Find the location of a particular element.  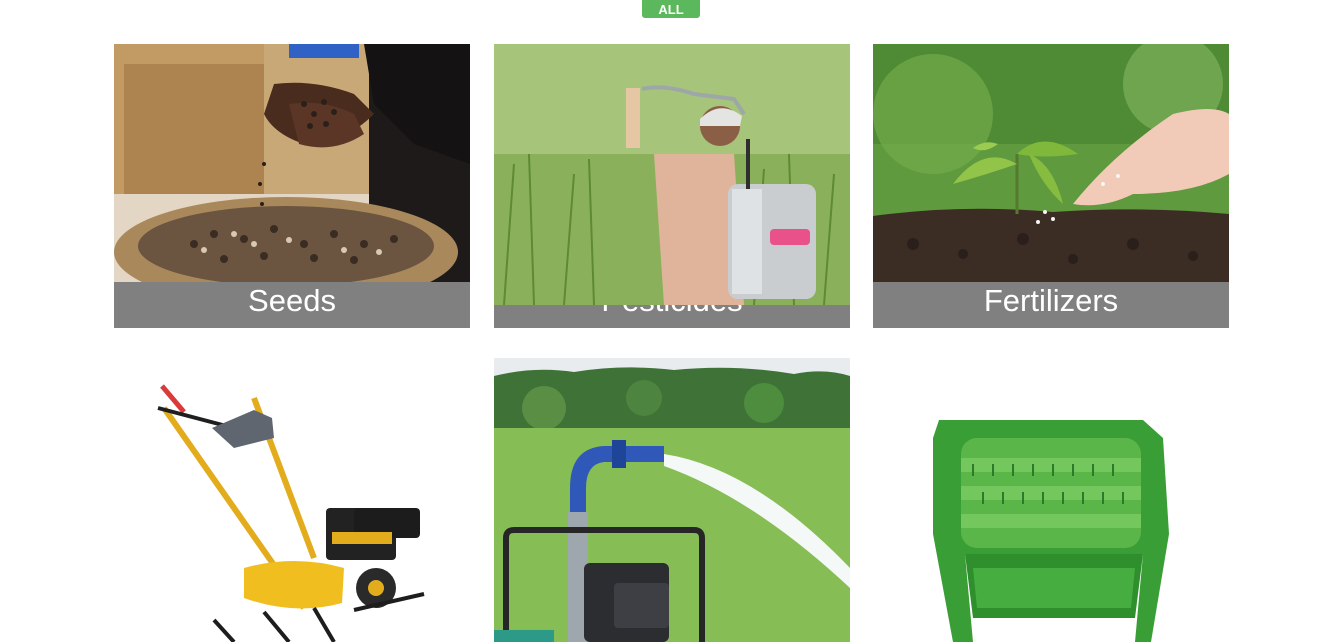

category-card-pesticides: Pesticides is located at coordinates (672, 186).